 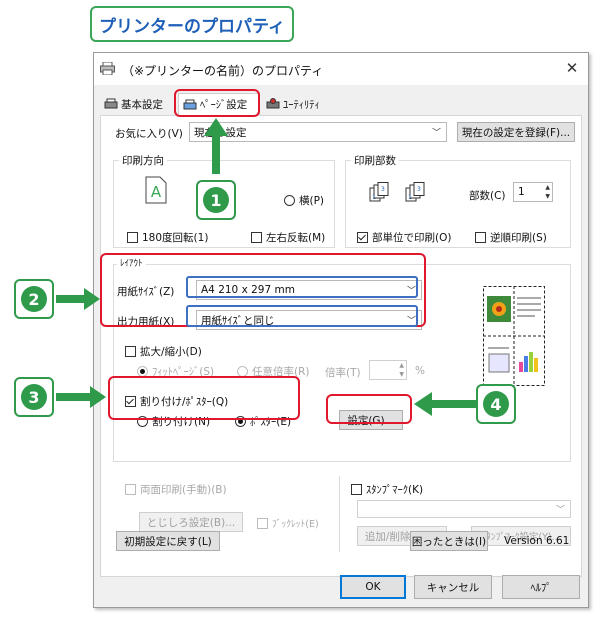 What do you see at coordinates (496, 404) in the screenshot?
I see `callout-4: 4` at bounding box center [496, 404].